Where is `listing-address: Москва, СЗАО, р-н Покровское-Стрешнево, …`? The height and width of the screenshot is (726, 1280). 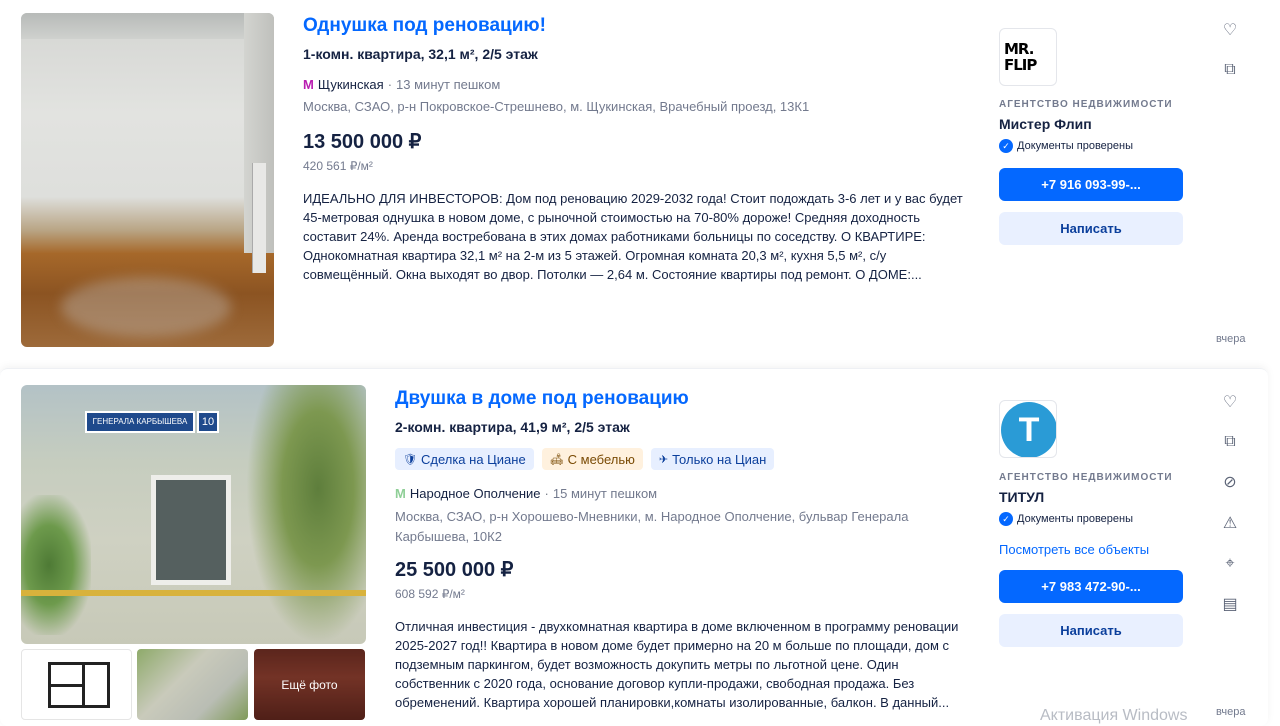 listing-address: Москва, СЗАО, р-н Покровское-Стрешнево, … is located at coordinates (643, 107).